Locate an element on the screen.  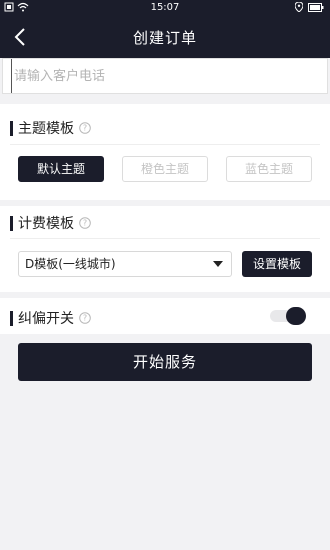
billing-section-header: 计费模板 ? is located at coordinates (50, 223).